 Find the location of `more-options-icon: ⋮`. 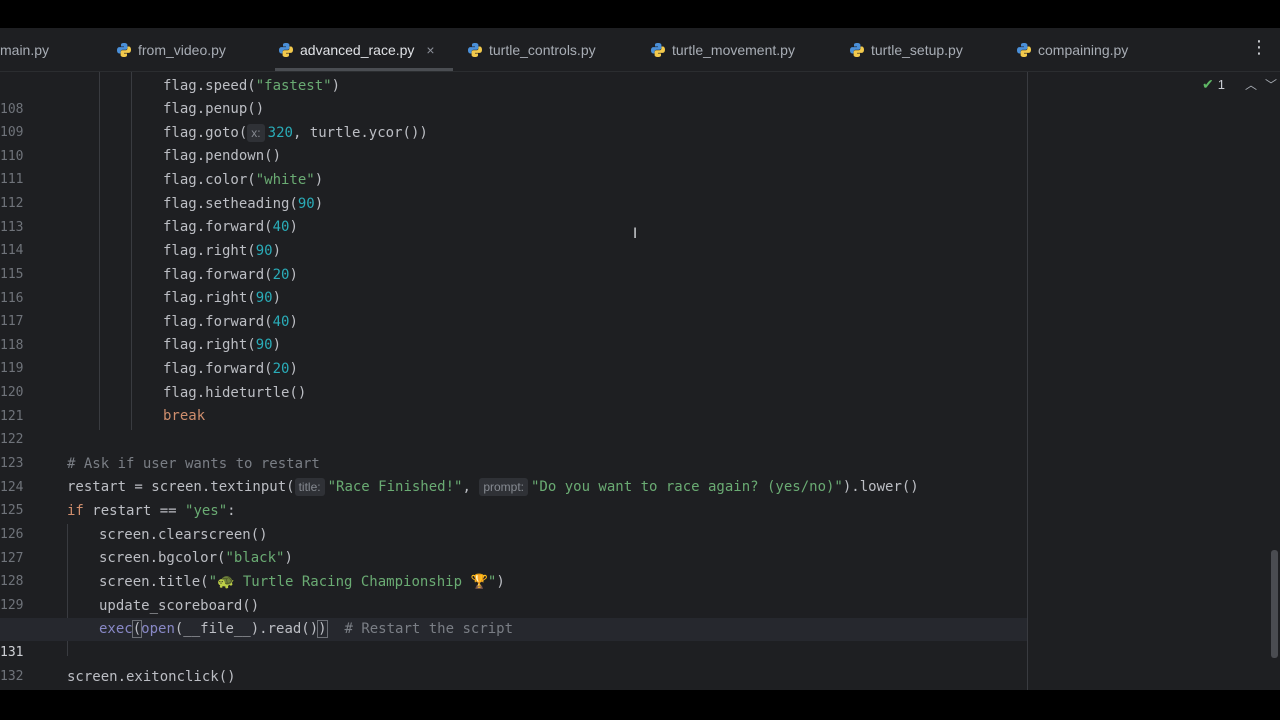

more-options-icon: ⋮ is located at coordinates (1259, 48).